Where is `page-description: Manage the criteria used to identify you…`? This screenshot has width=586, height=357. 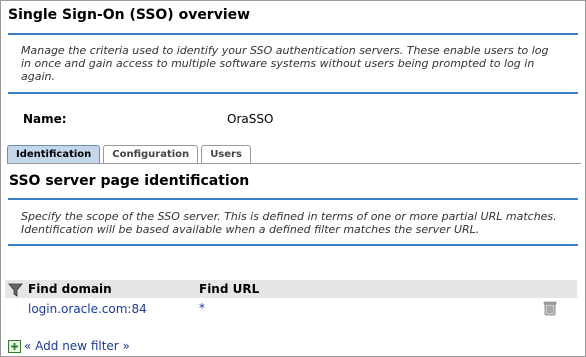 page-description: Manage the criteria used to identify you… is located at coordinates (285, 63).